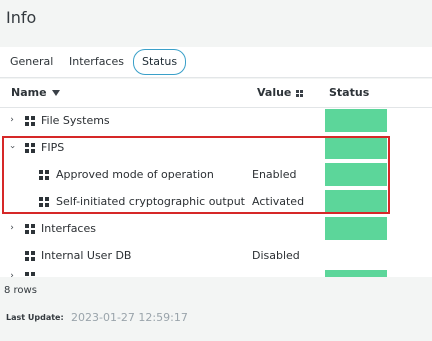  Describe the element at coordinates (35, 93) in the screenshot. I see `column-header-name: Name` at that location.